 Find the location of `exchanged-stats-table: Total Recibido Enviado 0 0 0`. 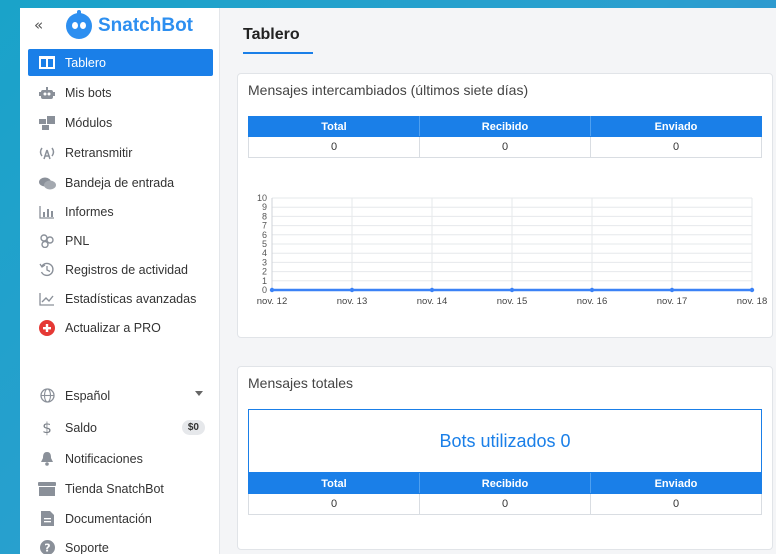

exchanged-stats-table: Total Recibido Enviado 0 0 0 is located at coordinates (505, 137).